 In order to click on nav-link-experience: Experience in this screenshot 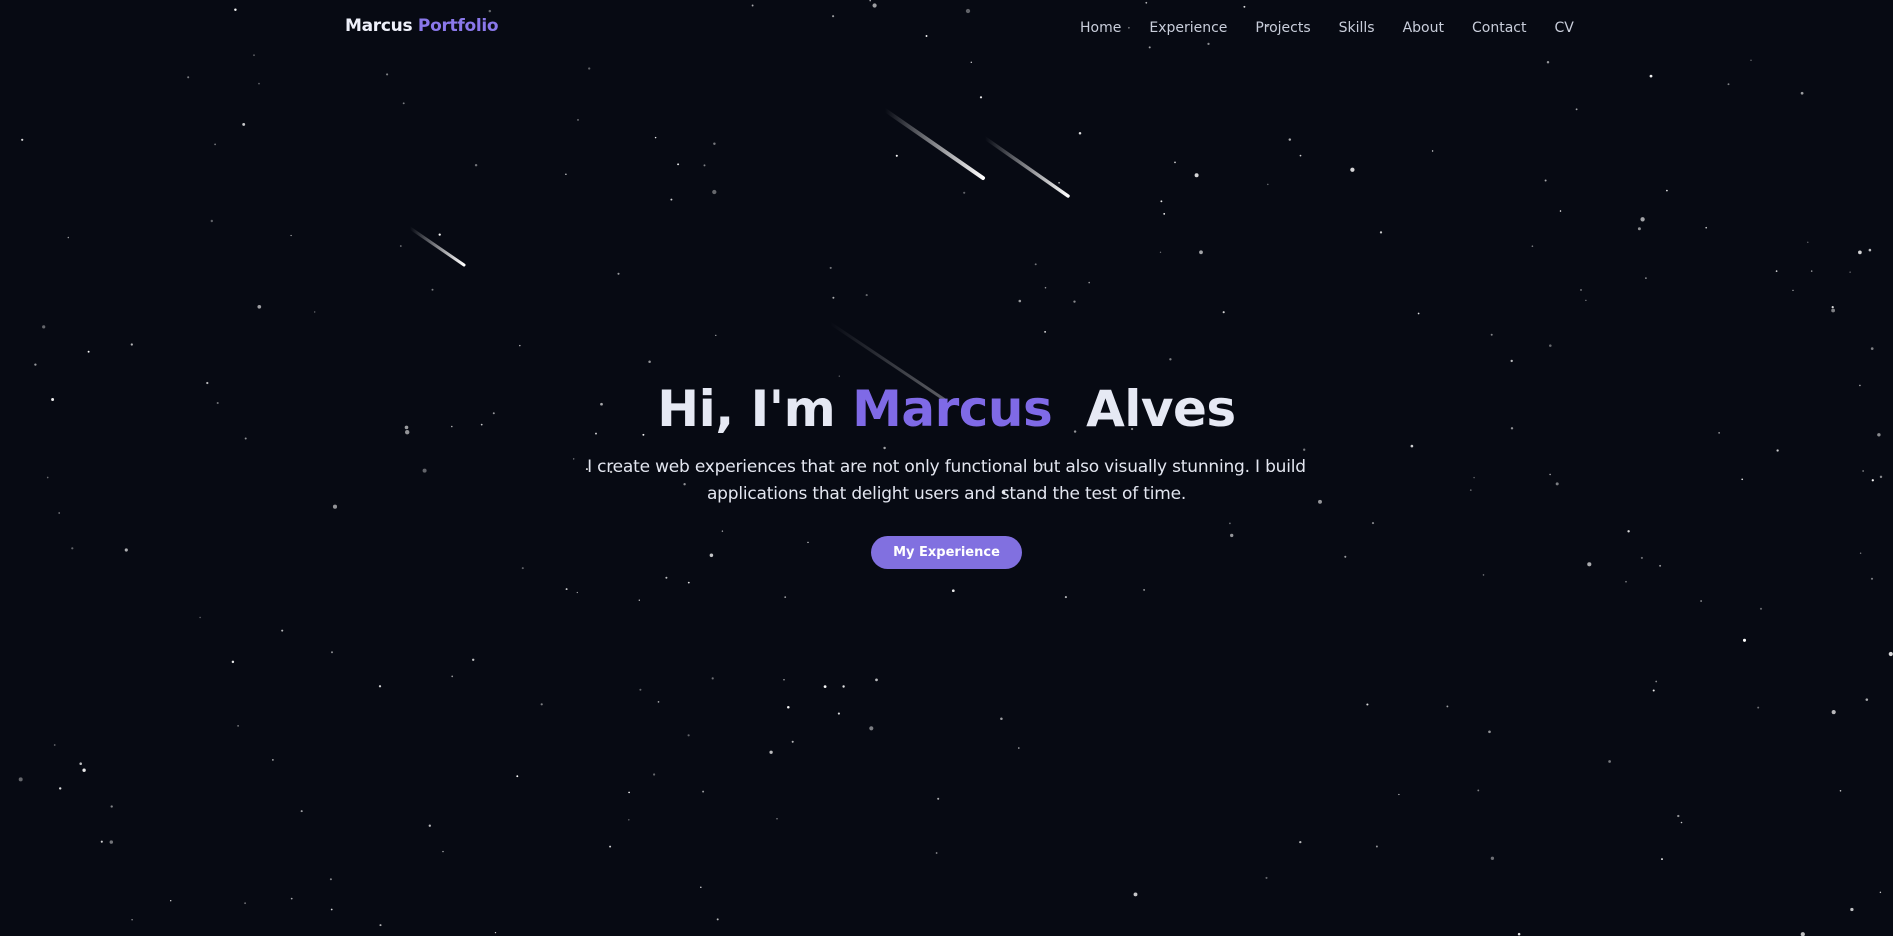, I will do `click(1188, 28)`.